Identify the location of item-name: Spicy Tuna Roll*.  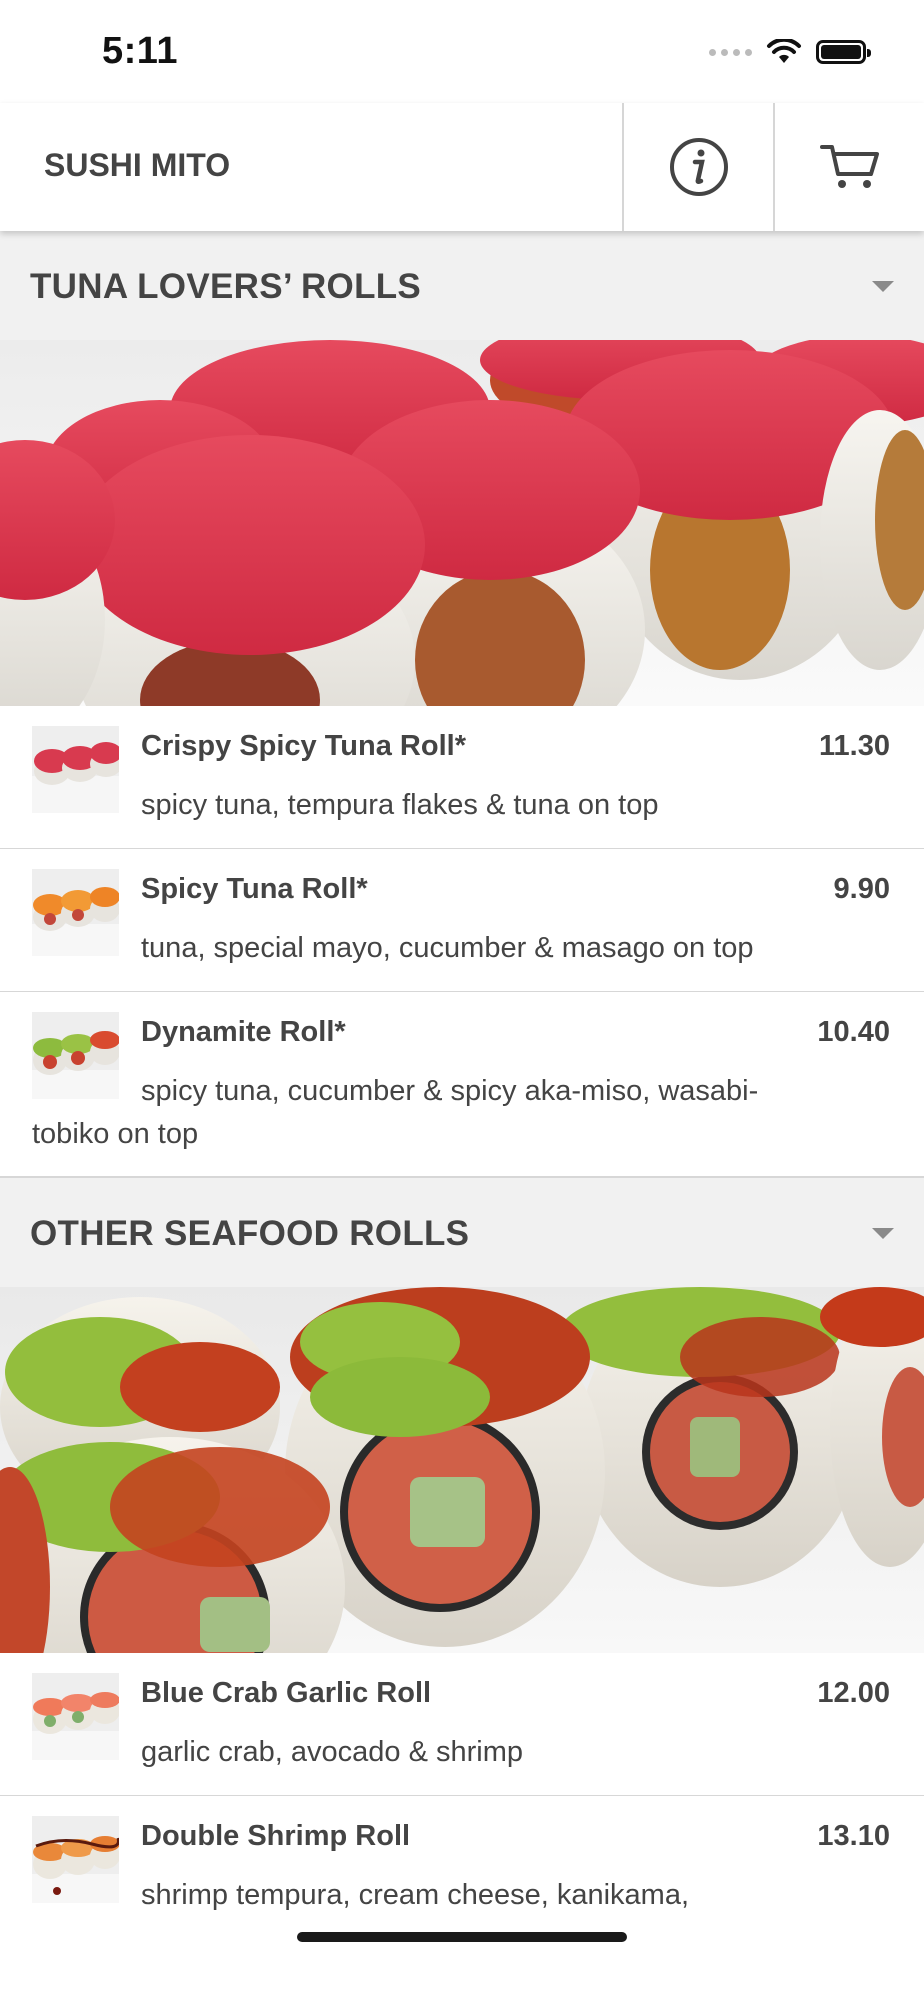
(254, 889).